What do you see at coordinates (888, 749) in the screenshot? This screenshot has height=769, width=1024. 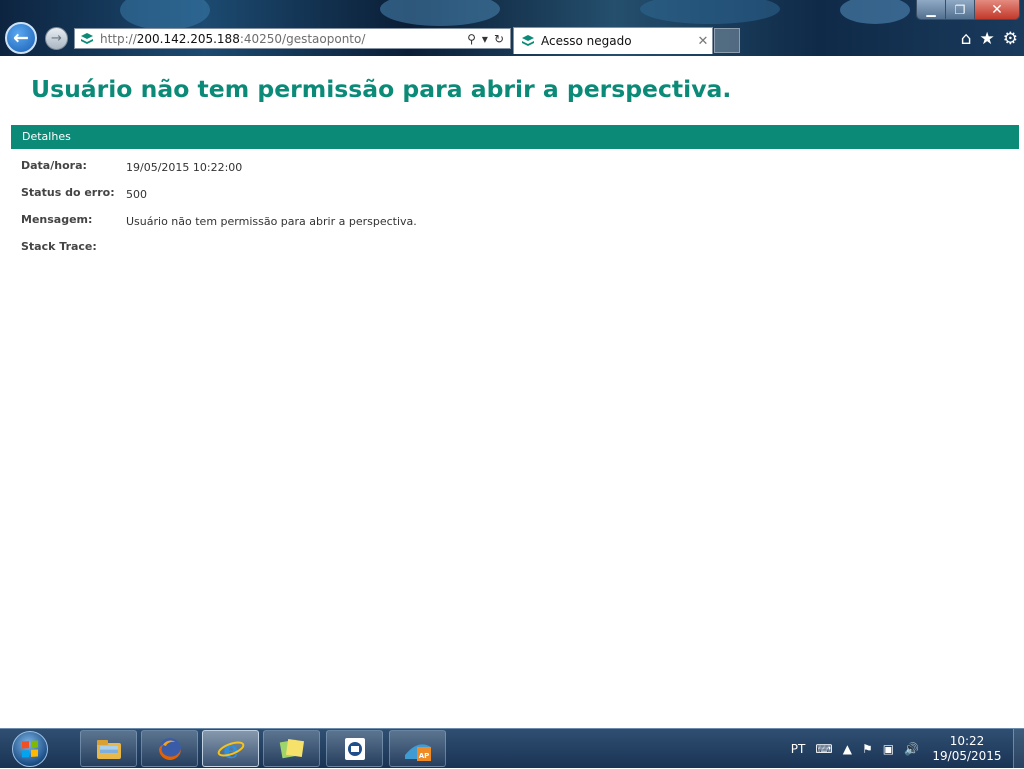 I see `network-icon: ▣` at bounding box center [888, 749].